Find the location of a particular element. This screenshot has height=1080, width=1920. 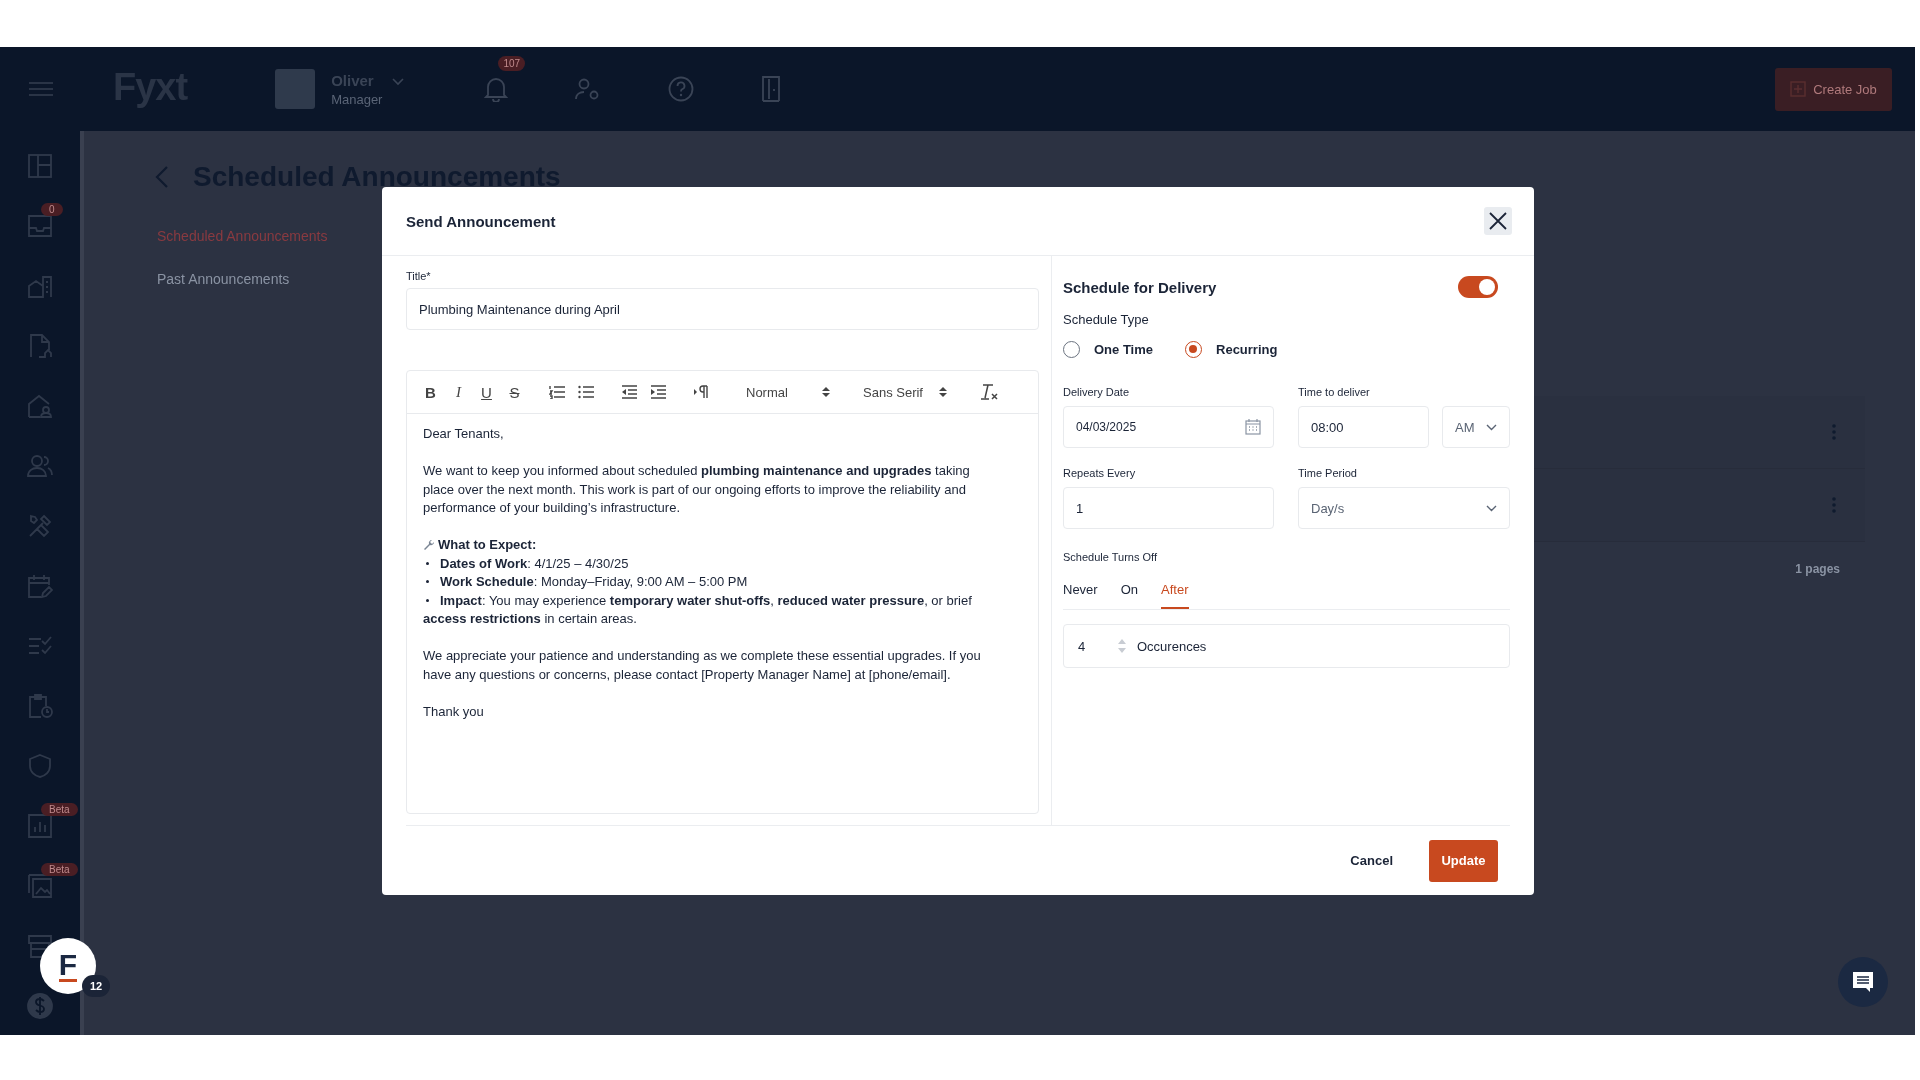

tab: Never is located at coordinates (1080, 595).